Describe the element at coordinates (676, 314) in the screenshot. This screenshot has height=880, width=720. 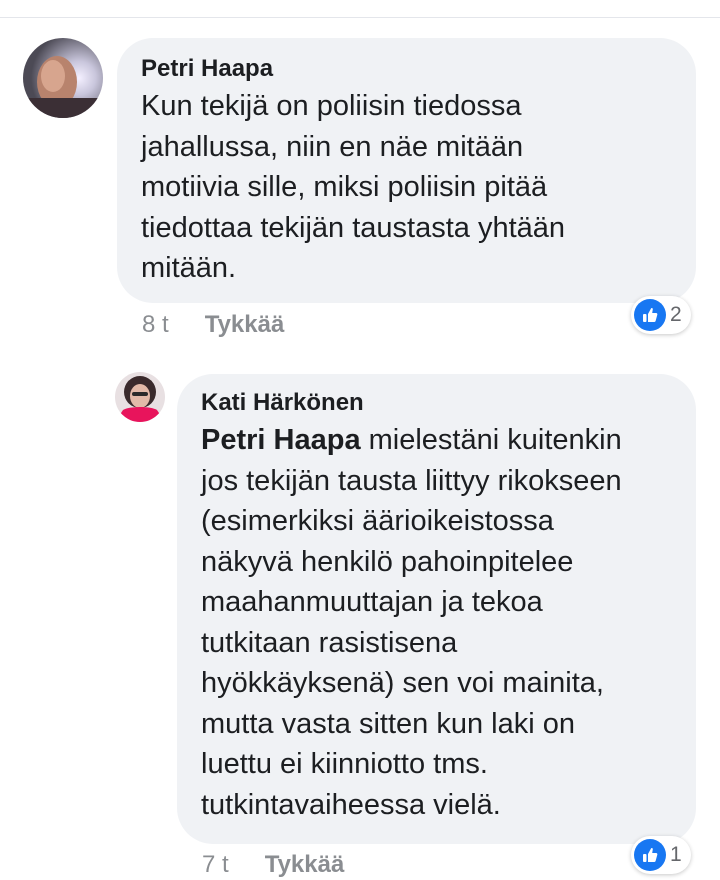
I see `reaction-count: 2` at that location.